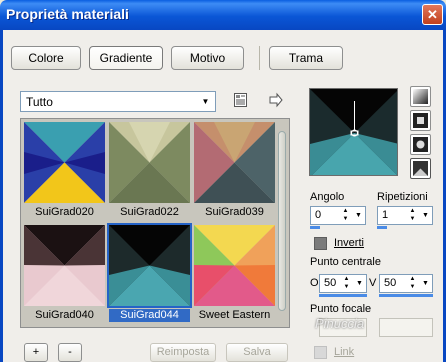 The width and height of the screenshot is (446, 362). What do you see at coordinates (382, 227) in the screenshot?
I see `repeats-slider-fill` at bounding box center [382, 227].